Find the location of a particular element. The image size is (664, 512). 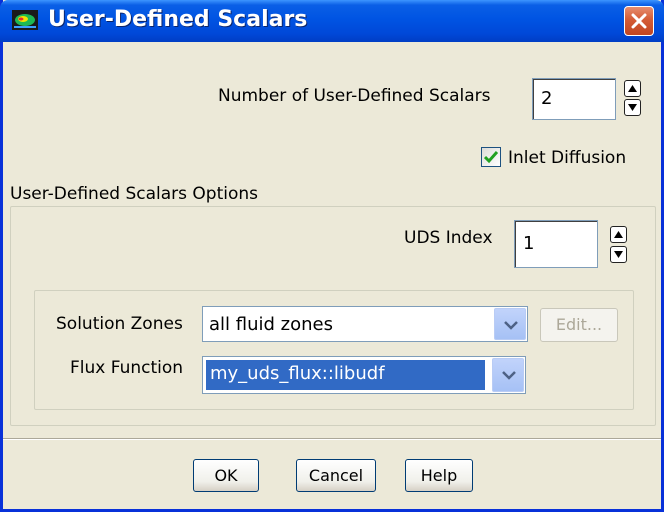

flux-function-dropdown: my_uds_flux::libudf is located at coordinates (364, 375).